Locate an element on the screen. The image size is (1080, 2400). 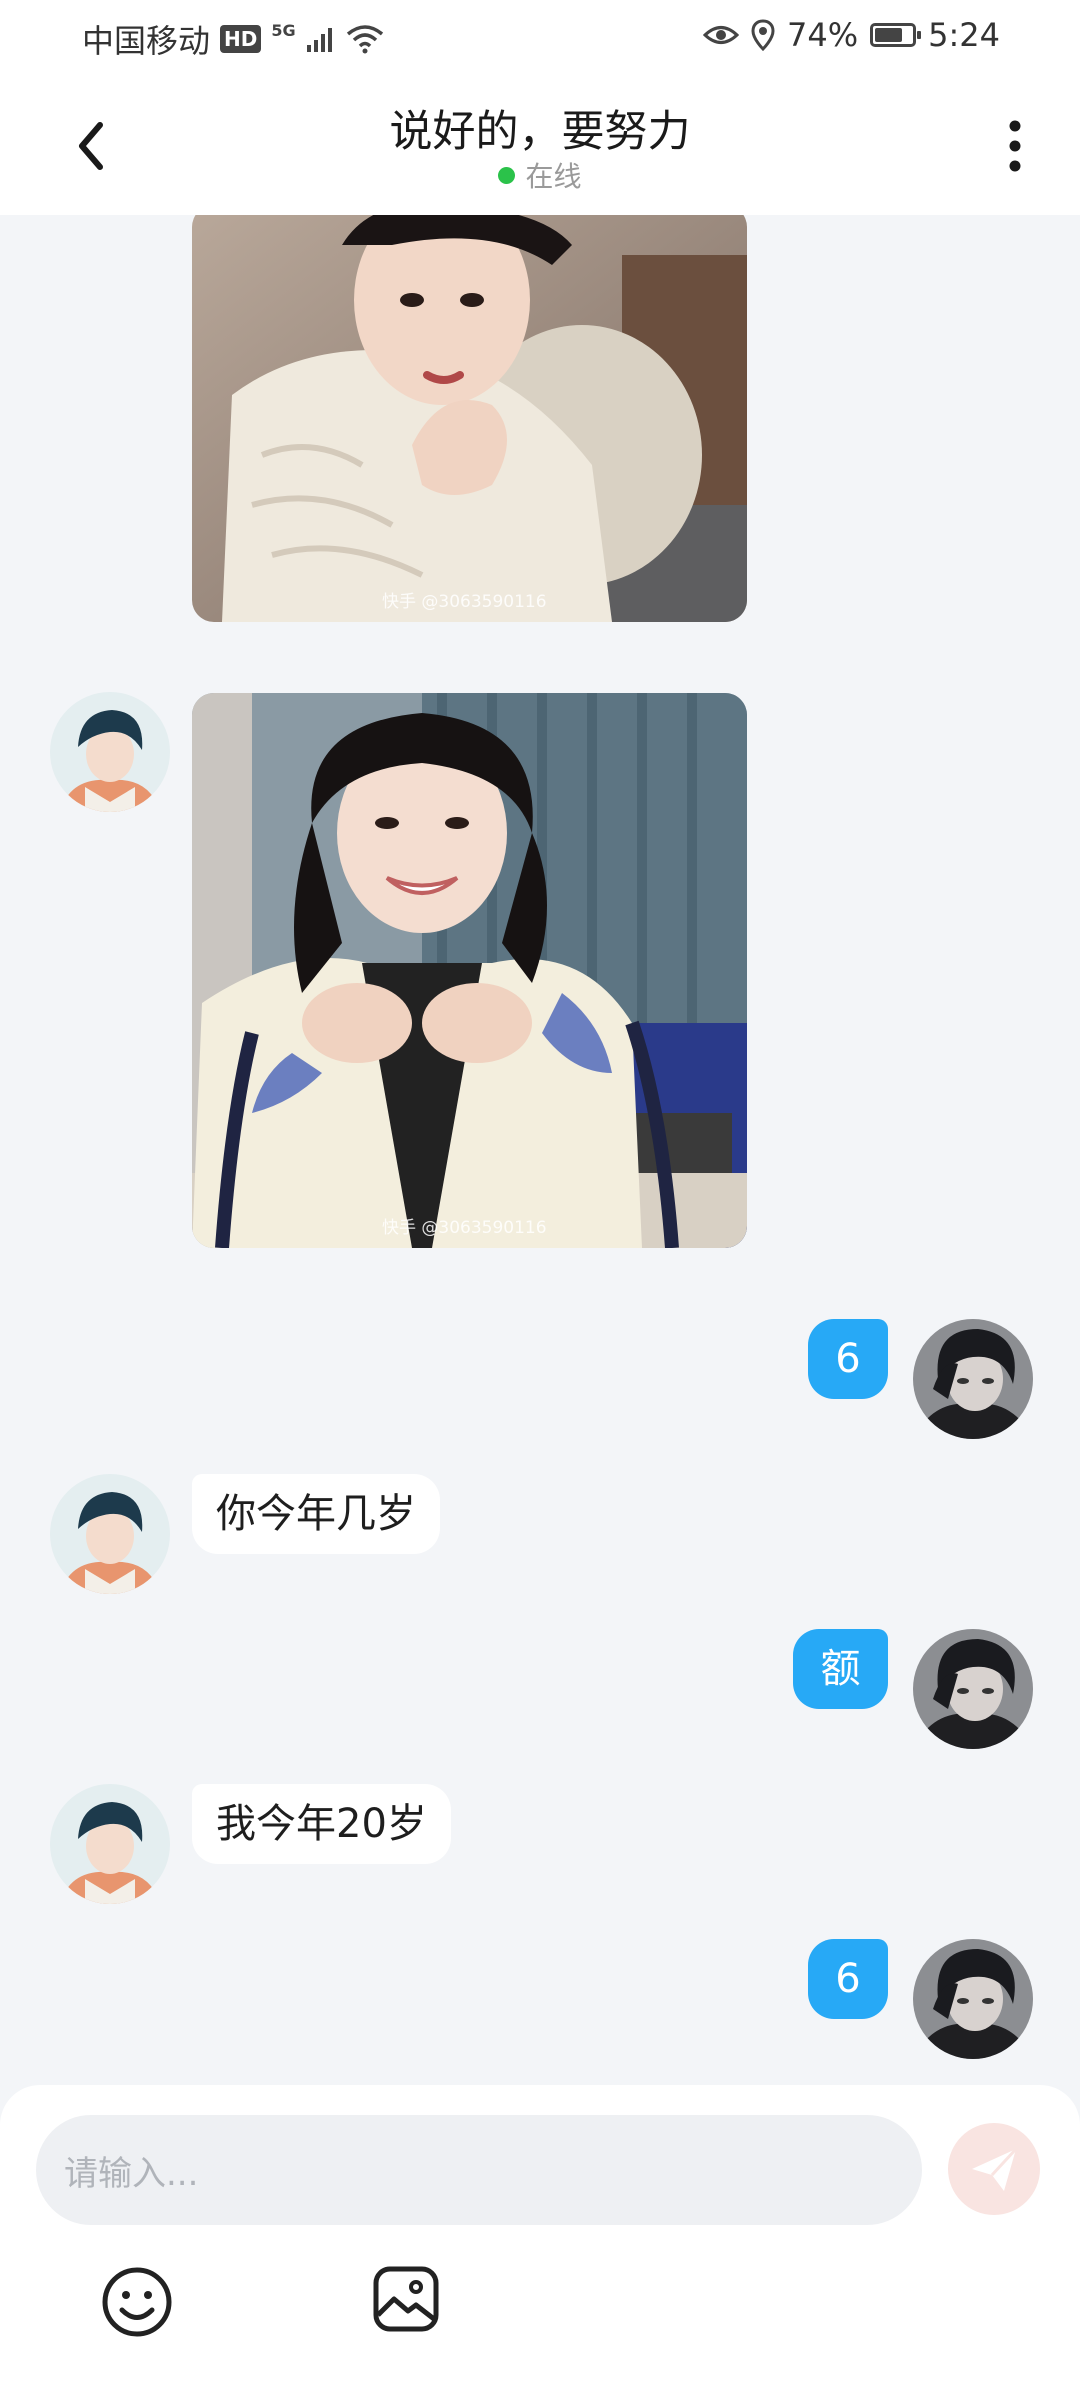
chat-title: 说好的，要努力 is located at coordinates (540, 132).